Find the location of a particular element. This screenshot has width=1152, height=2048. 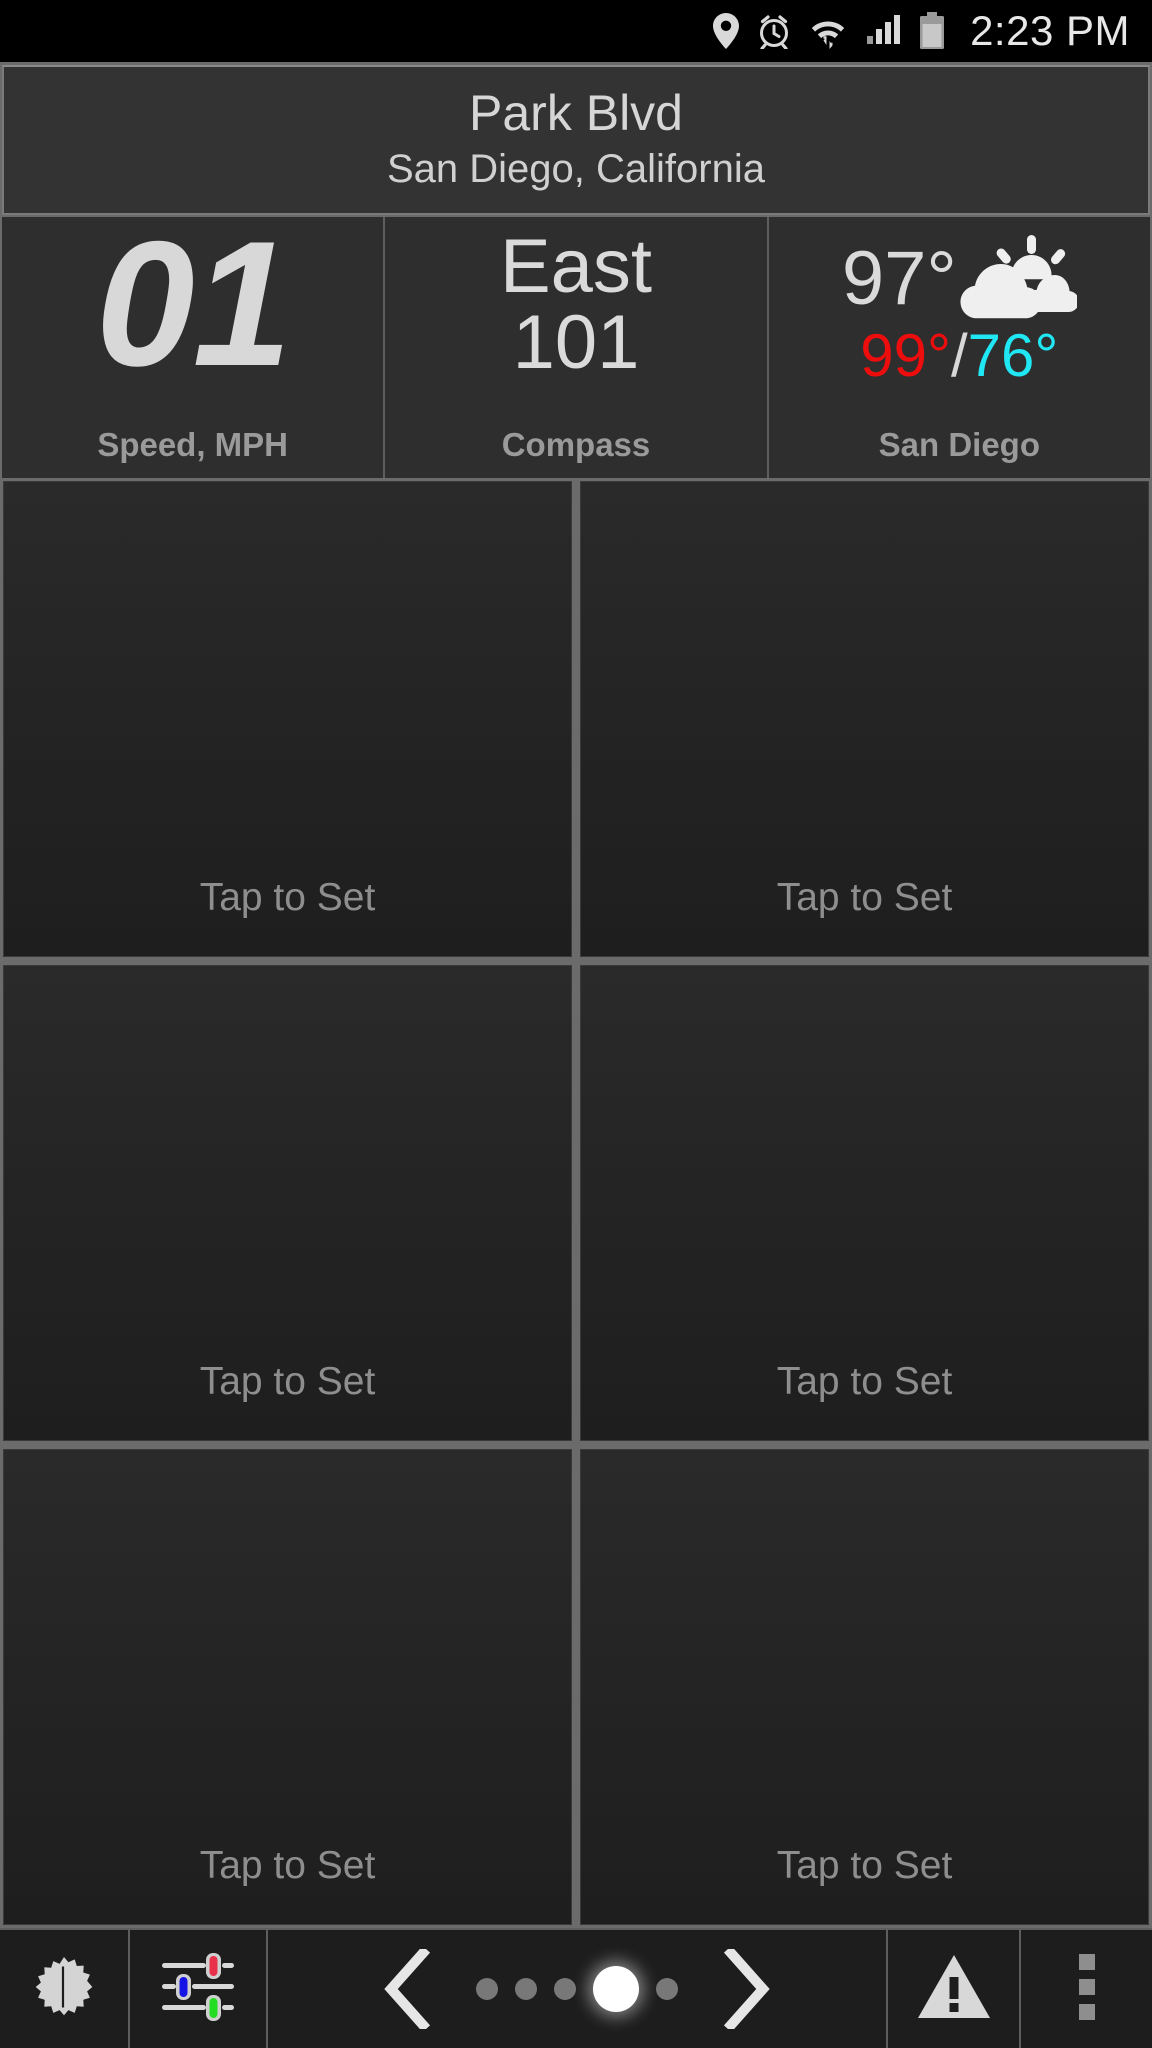

bottom-toolbar is located at coordinates (576, 1988).